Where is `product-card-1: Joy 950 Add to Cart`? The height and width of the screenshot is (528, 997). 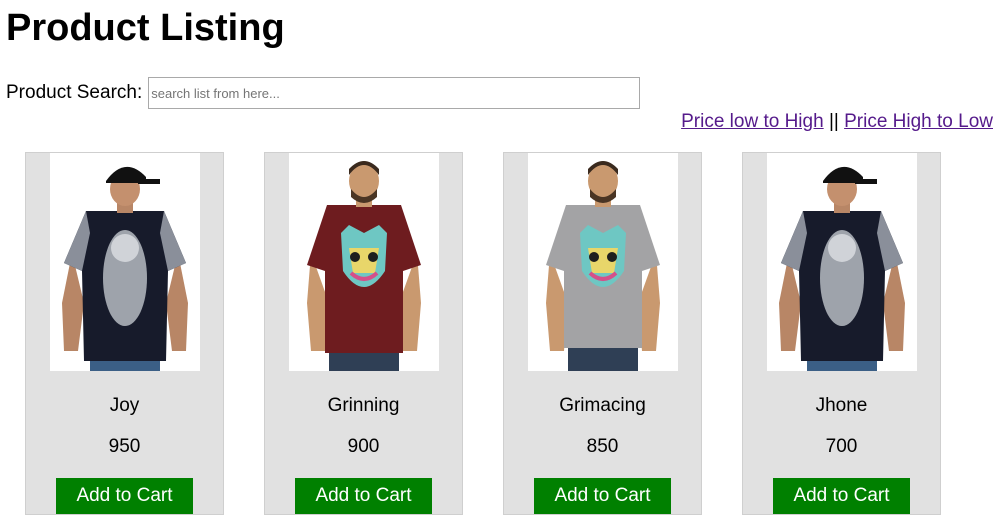 product-card-1: Joy 950 Add to Cart is located at coordinates (124, 333).